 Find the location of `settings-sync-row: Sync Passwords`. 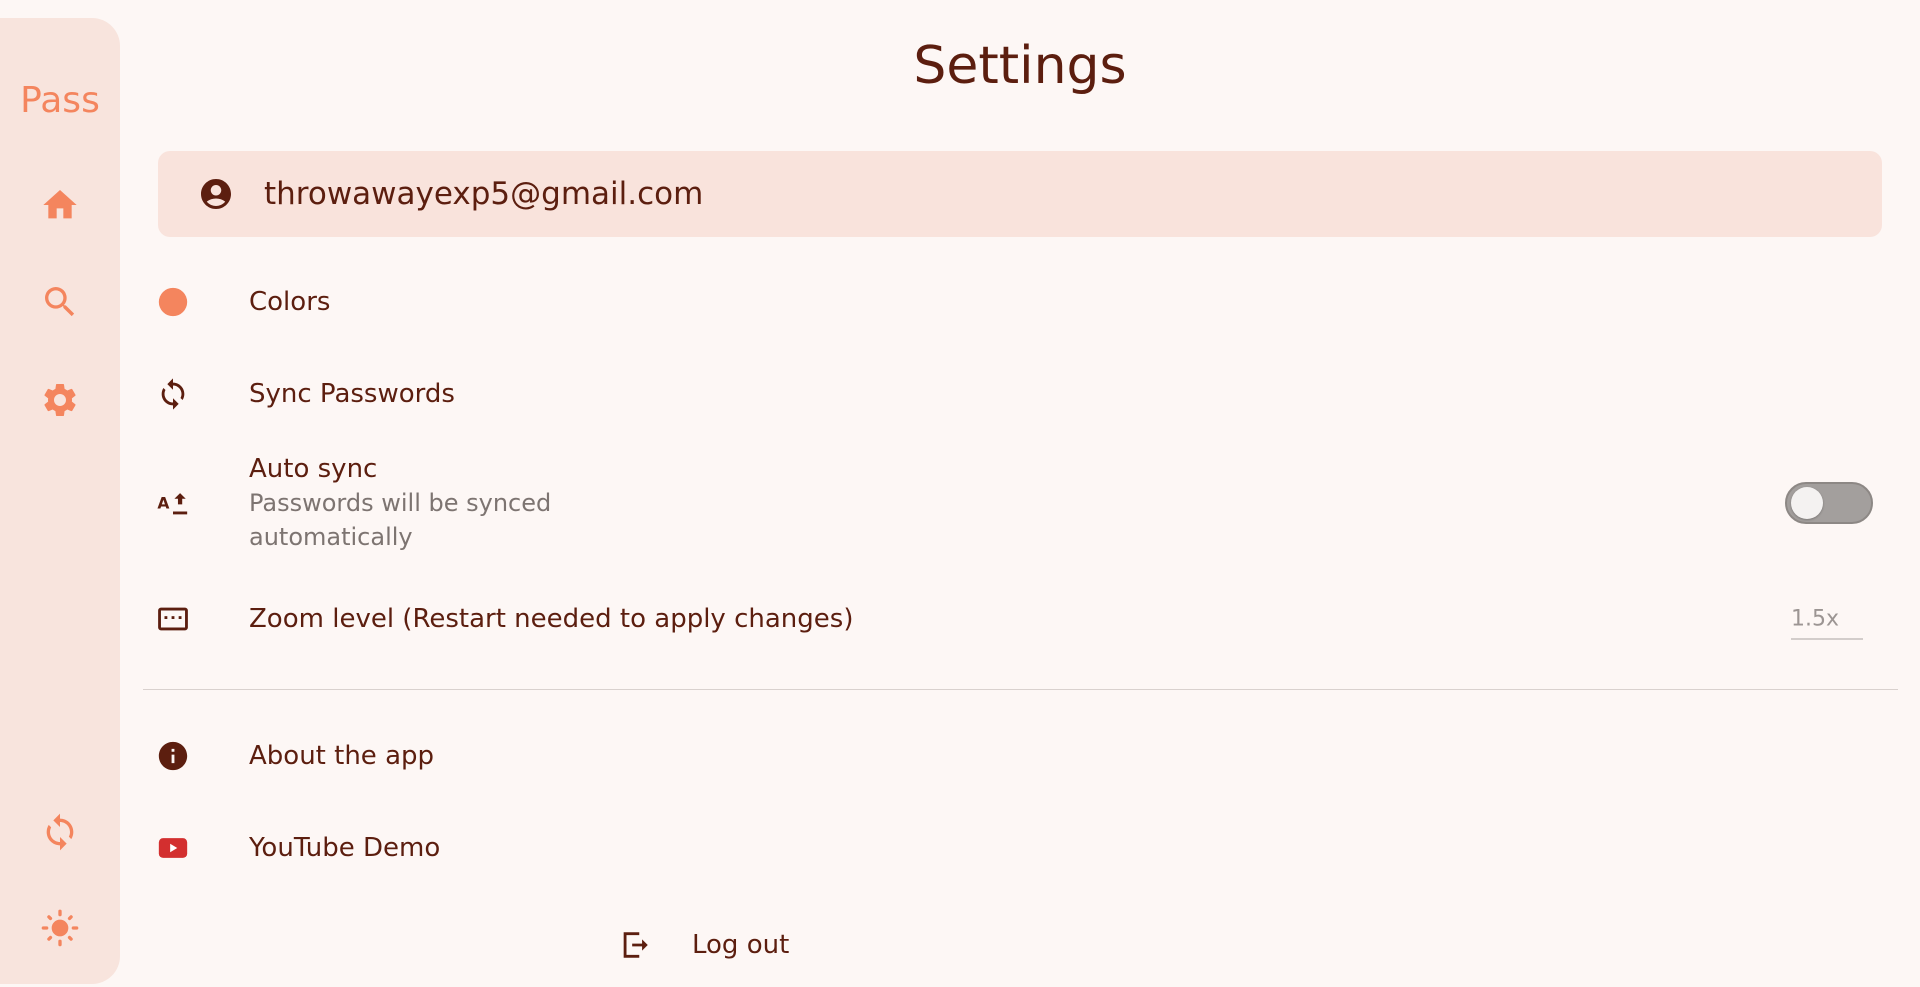

settings-sync-row: Sync Passwords is located at coordinates (1013, 394).